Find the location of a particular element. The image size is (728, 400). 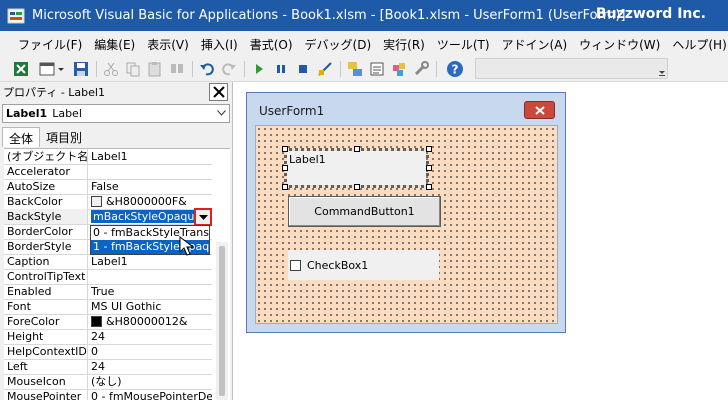

property-value: 0 is located at coordinates (150, 351).